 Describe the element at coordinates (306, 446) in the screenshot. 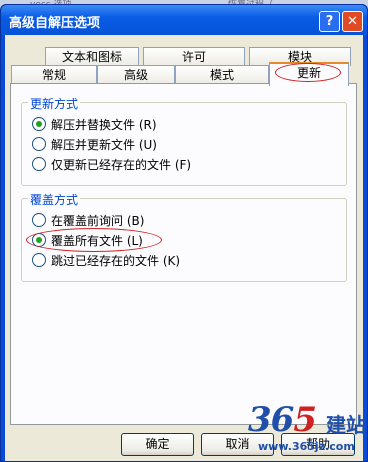

I see `watermark-url: www.365jz.com` at that location.